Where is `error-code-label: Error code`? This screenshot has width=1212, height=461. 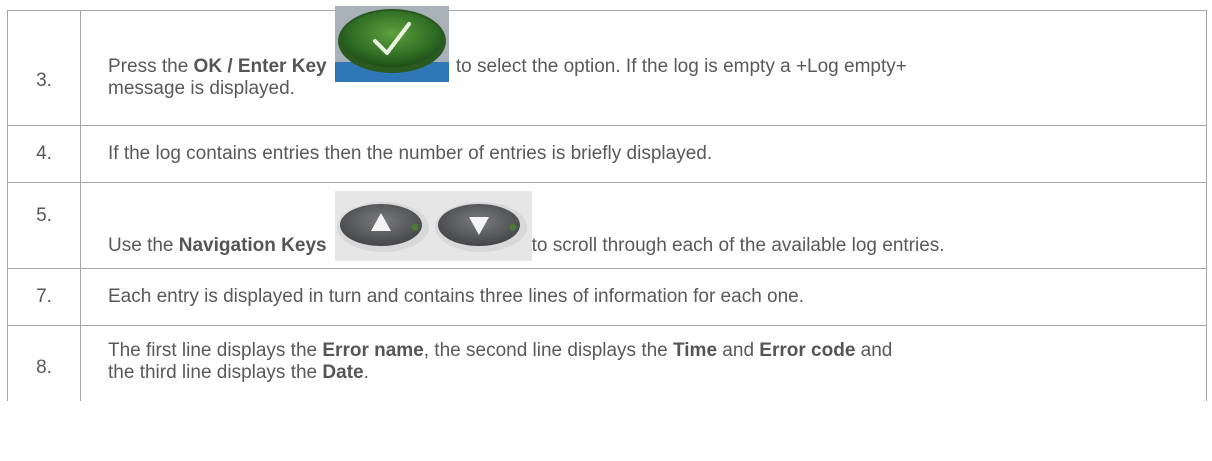 error-code-label: Error code is located at coordinates (807, 350).